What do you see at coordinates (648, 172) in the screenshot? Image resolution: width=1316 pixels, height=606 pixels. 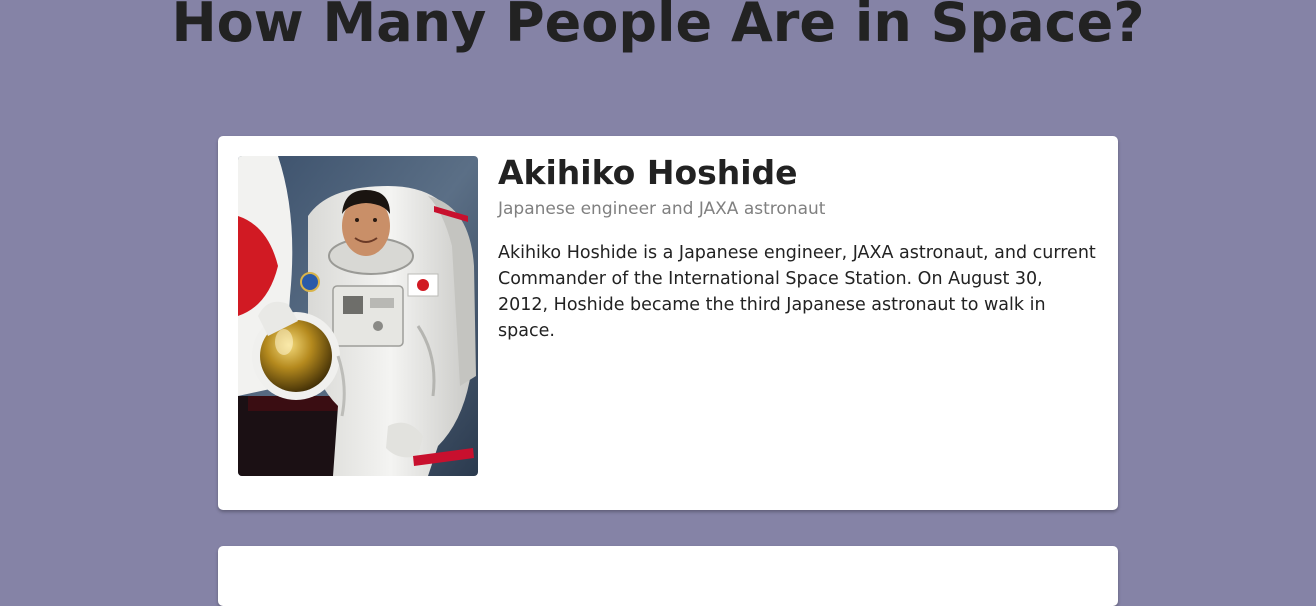 I see `person-name: Akihiko Hoshide` at bounding box center [648, 172].